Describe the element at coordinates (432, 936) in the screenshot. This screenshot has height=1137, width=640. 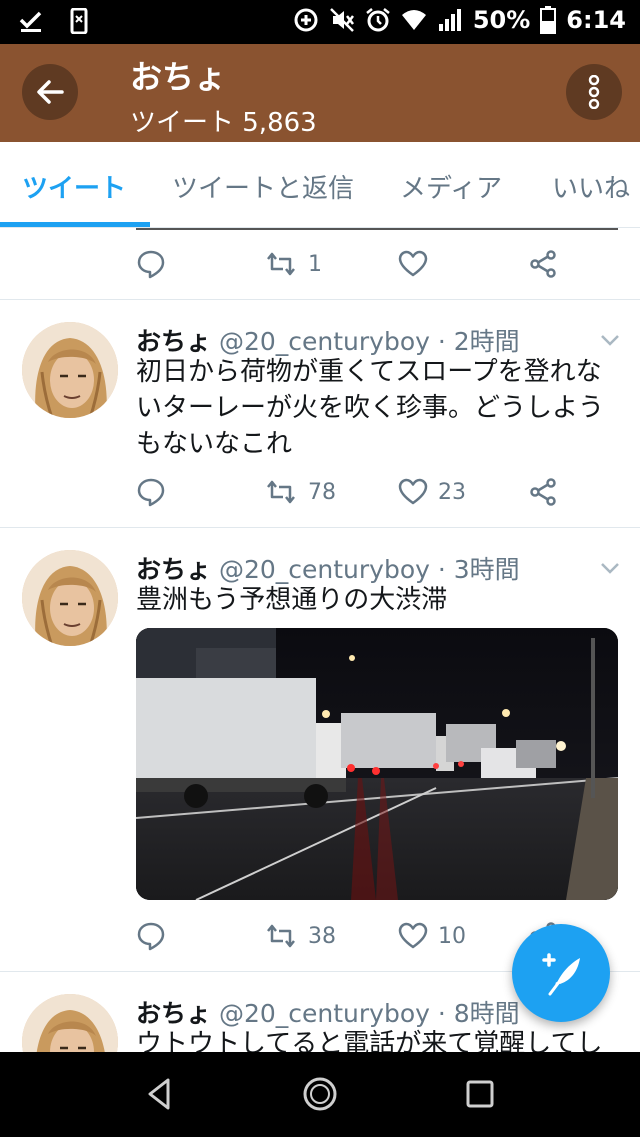
I see `like-button: 10` at that location.